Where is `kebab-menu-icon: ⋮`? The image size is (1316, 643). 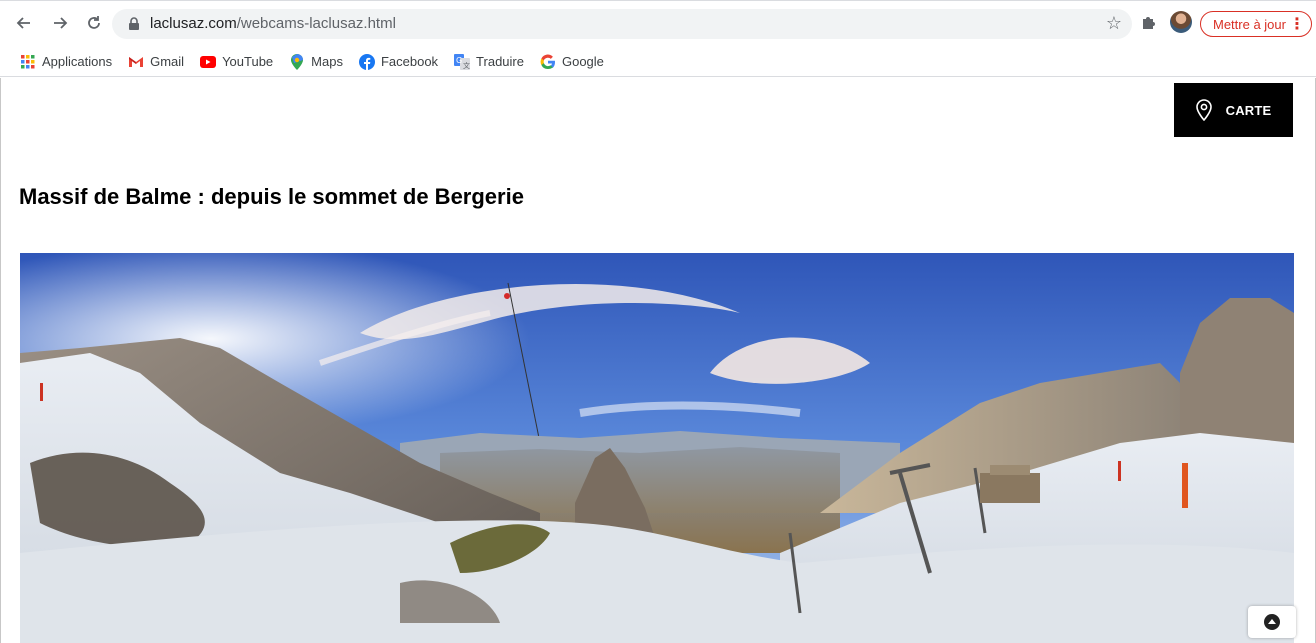 kebab-menu-icon: ⋮ is located at coordinates (1297, 24).